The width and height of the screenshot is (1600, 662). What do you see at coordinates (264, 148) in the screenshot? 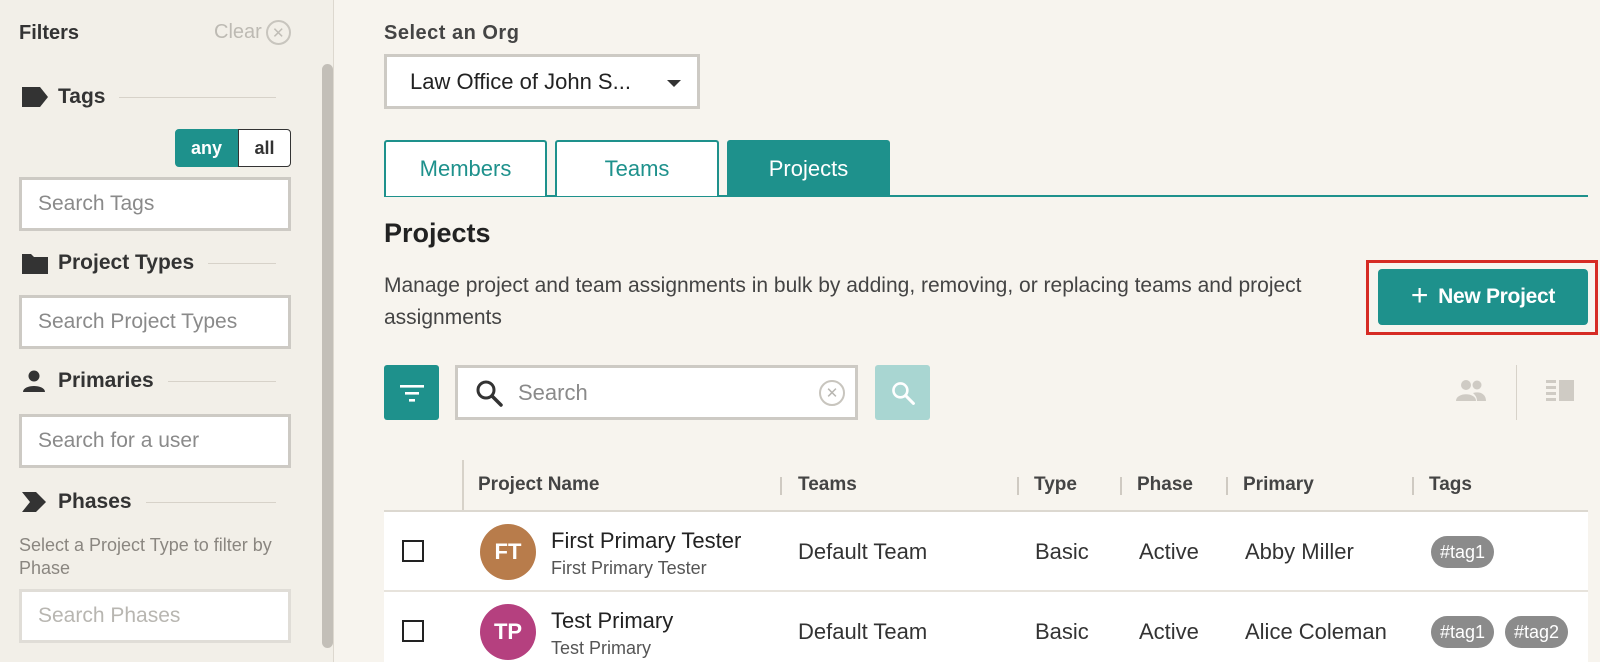
I see `toggle-all-button: all` at bounding box center [264, 148].